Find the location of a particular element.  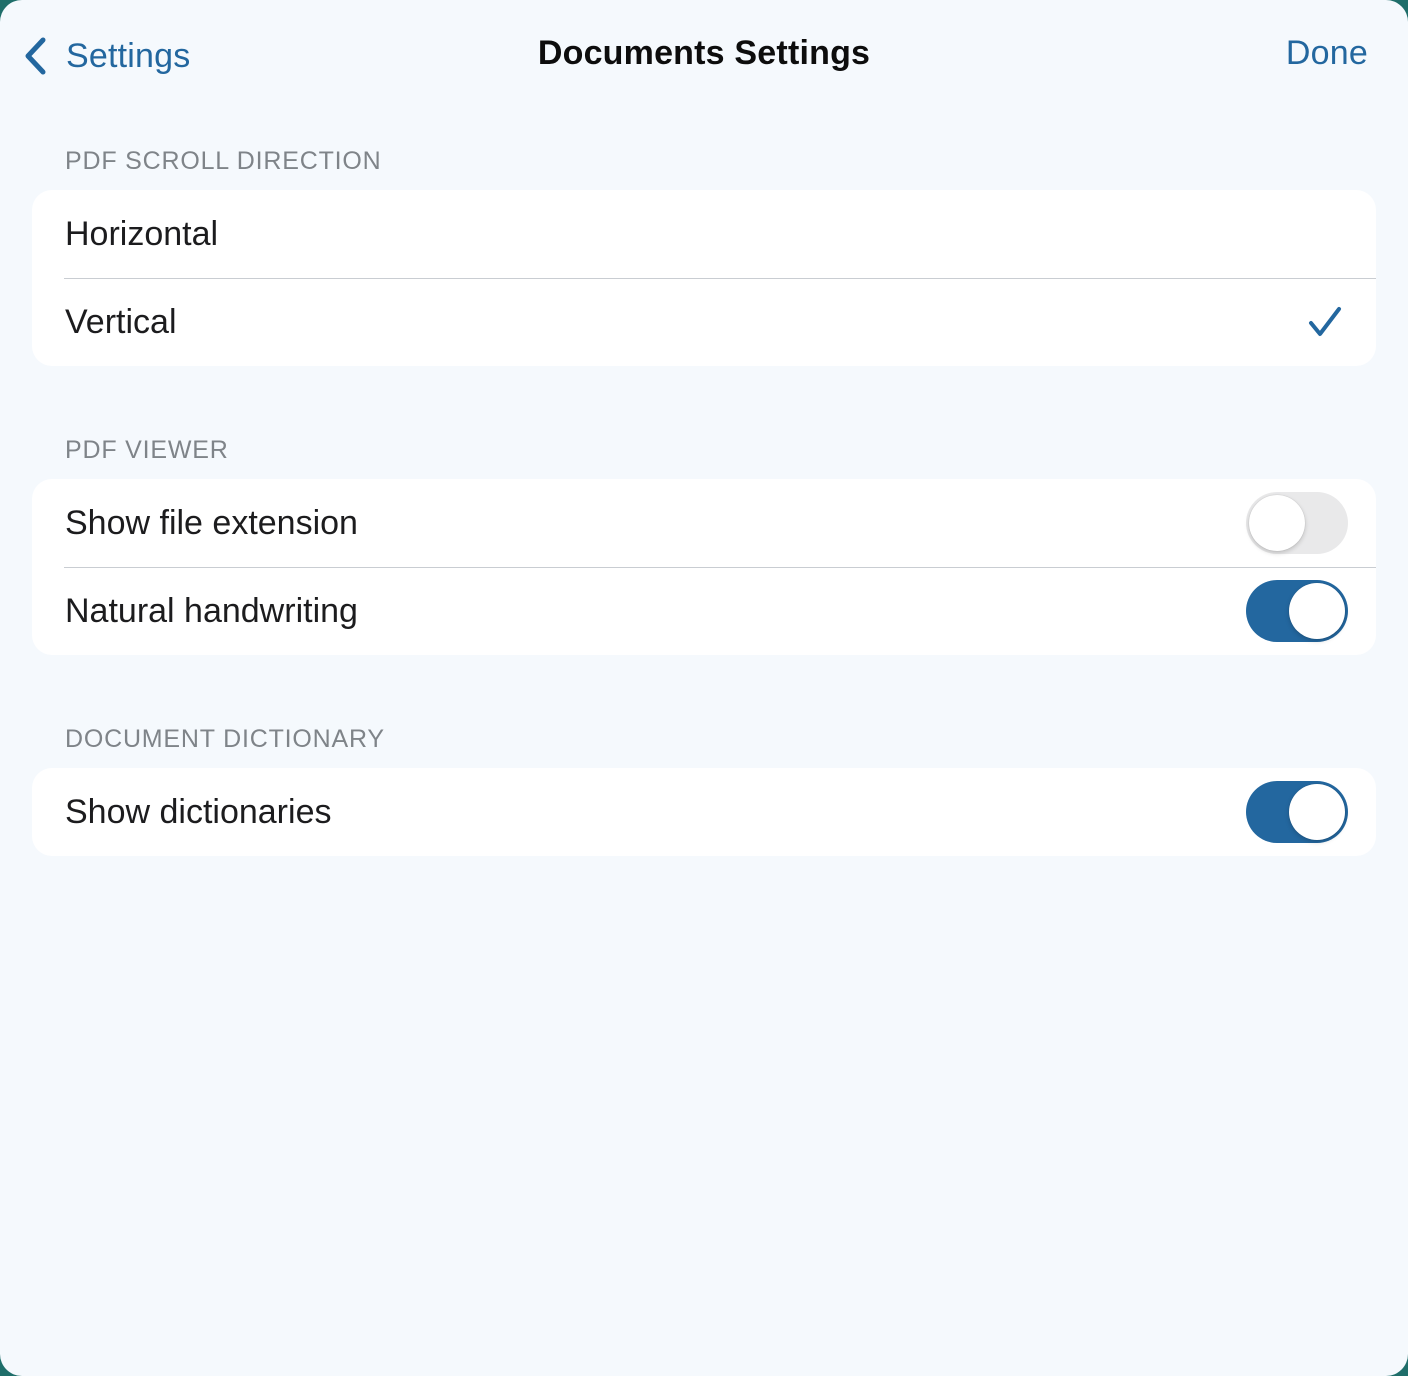

show-dictionaries-toggle is located at coordinates (1297, 812).